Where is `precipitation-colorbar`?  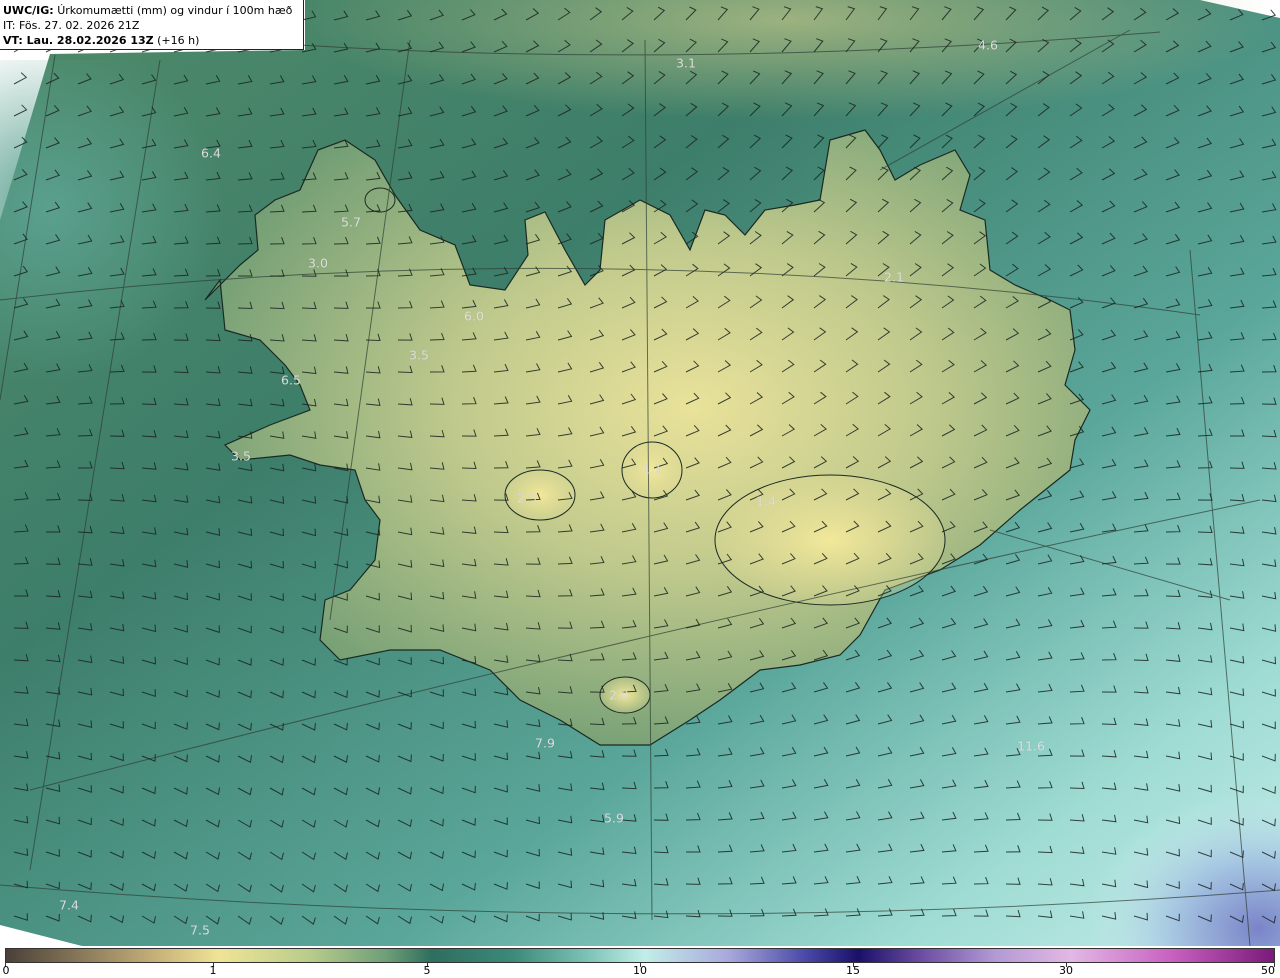
precipitation-colorbar is located at coordinates (640, 955).